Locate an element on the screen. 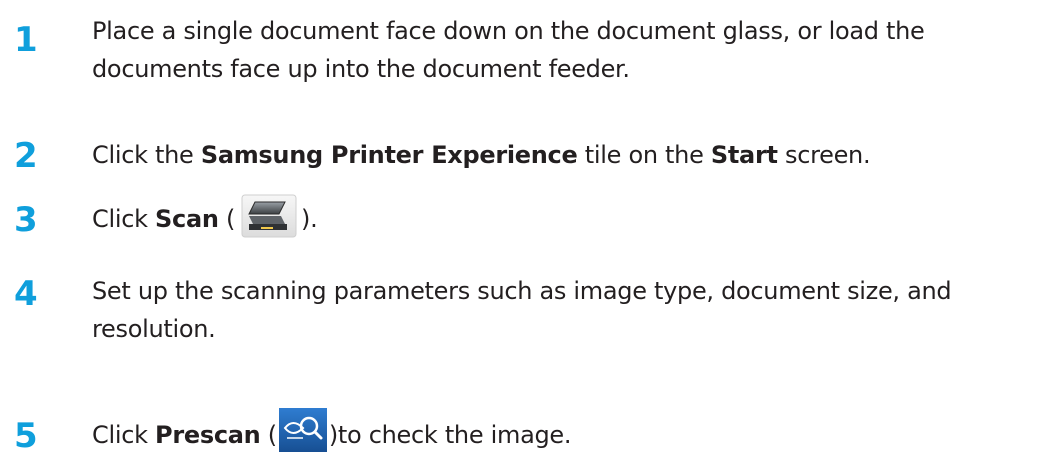 This screenshot has height=463, width=1054. step-number: 5 is located at coordinates (26, 436).